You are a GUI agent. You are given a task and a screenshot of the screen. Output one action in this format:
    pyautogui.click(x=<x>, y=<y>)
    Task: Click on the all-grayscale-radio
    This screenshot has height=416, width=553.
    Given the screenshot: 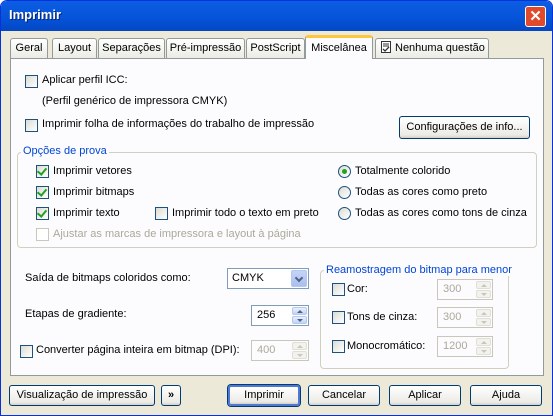 What is the action you would take?
    pyautogui.click(x=344, y=213)
    